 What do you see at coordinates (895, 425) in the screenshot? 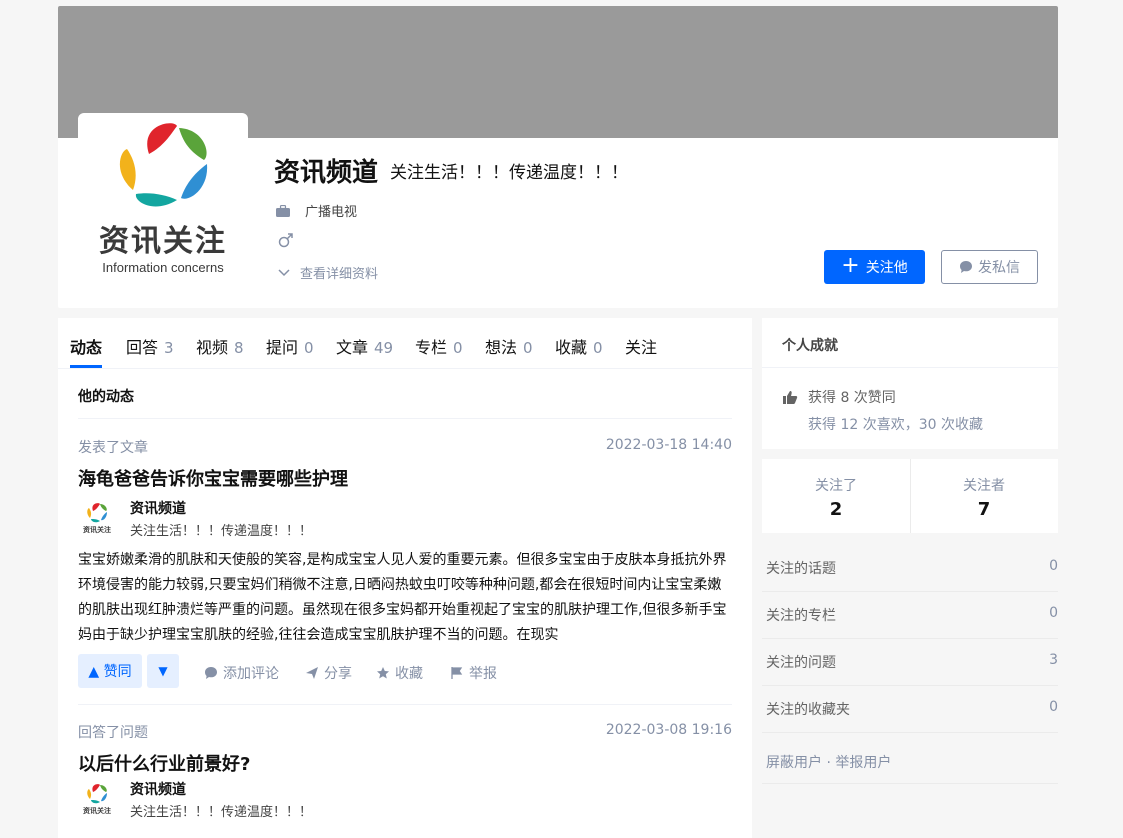
I see `achievement-stats: 获得 12 次喜欢，30 次收藏` at bounding box center [895, 425].